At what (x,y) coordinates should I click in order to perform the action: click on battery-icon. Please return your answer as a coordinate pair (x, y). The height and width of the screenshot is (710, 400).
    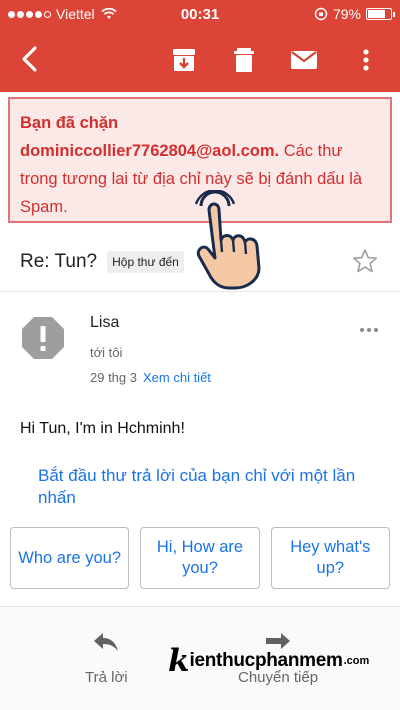
    Looking at the image, I should click on (380, 14).